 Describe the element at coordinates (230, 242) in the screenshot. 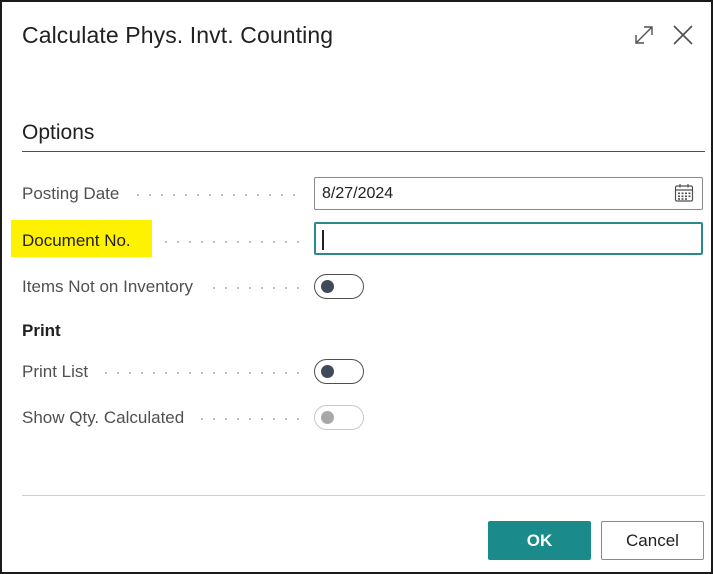

I see `document-no-dots` at that location.